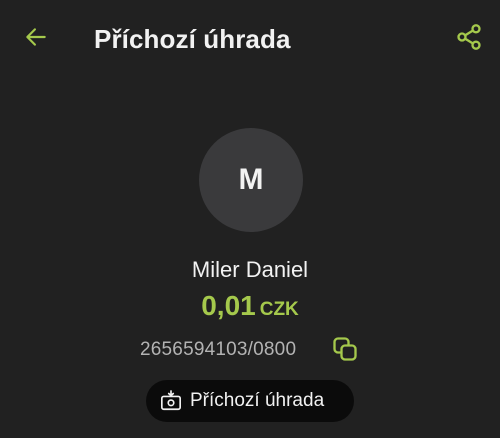 This screenshot has height=438, width=500. What do you see at coordinates (192, 39) in the screenshot?
I see `page-title: Příchozí úhrada` at bounding box center [192, 39].